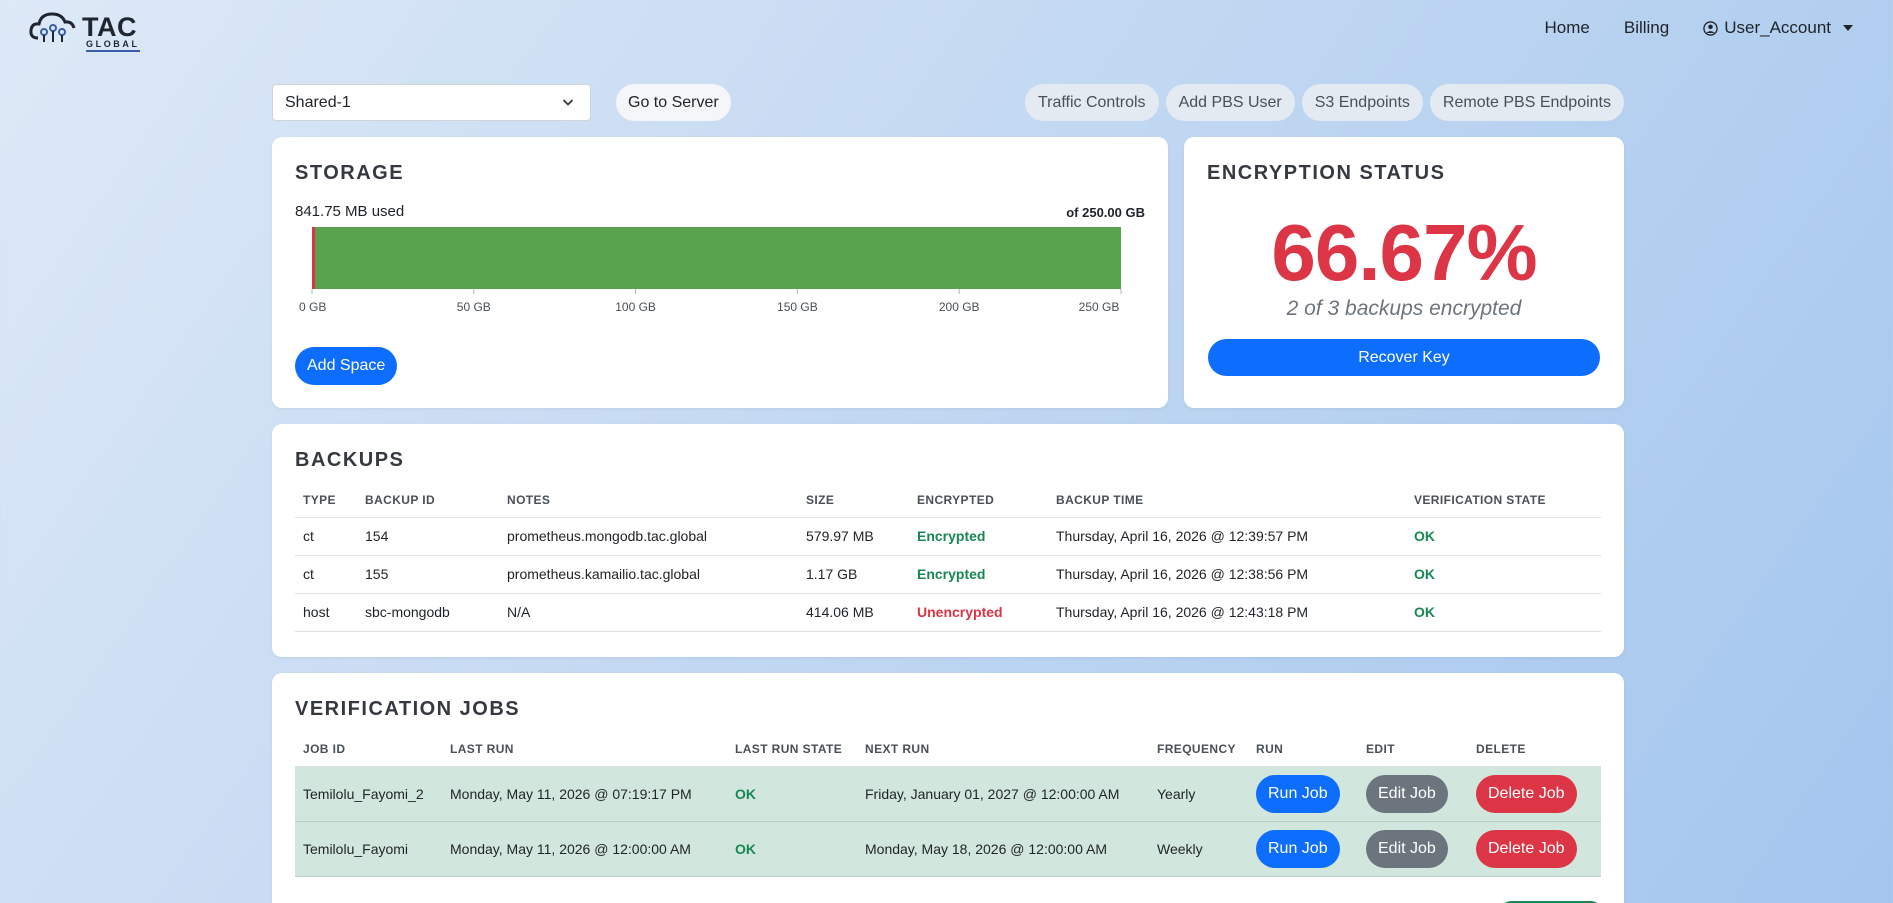  I want to click on column-header: LAST RUN STATE, so click(792, 749).